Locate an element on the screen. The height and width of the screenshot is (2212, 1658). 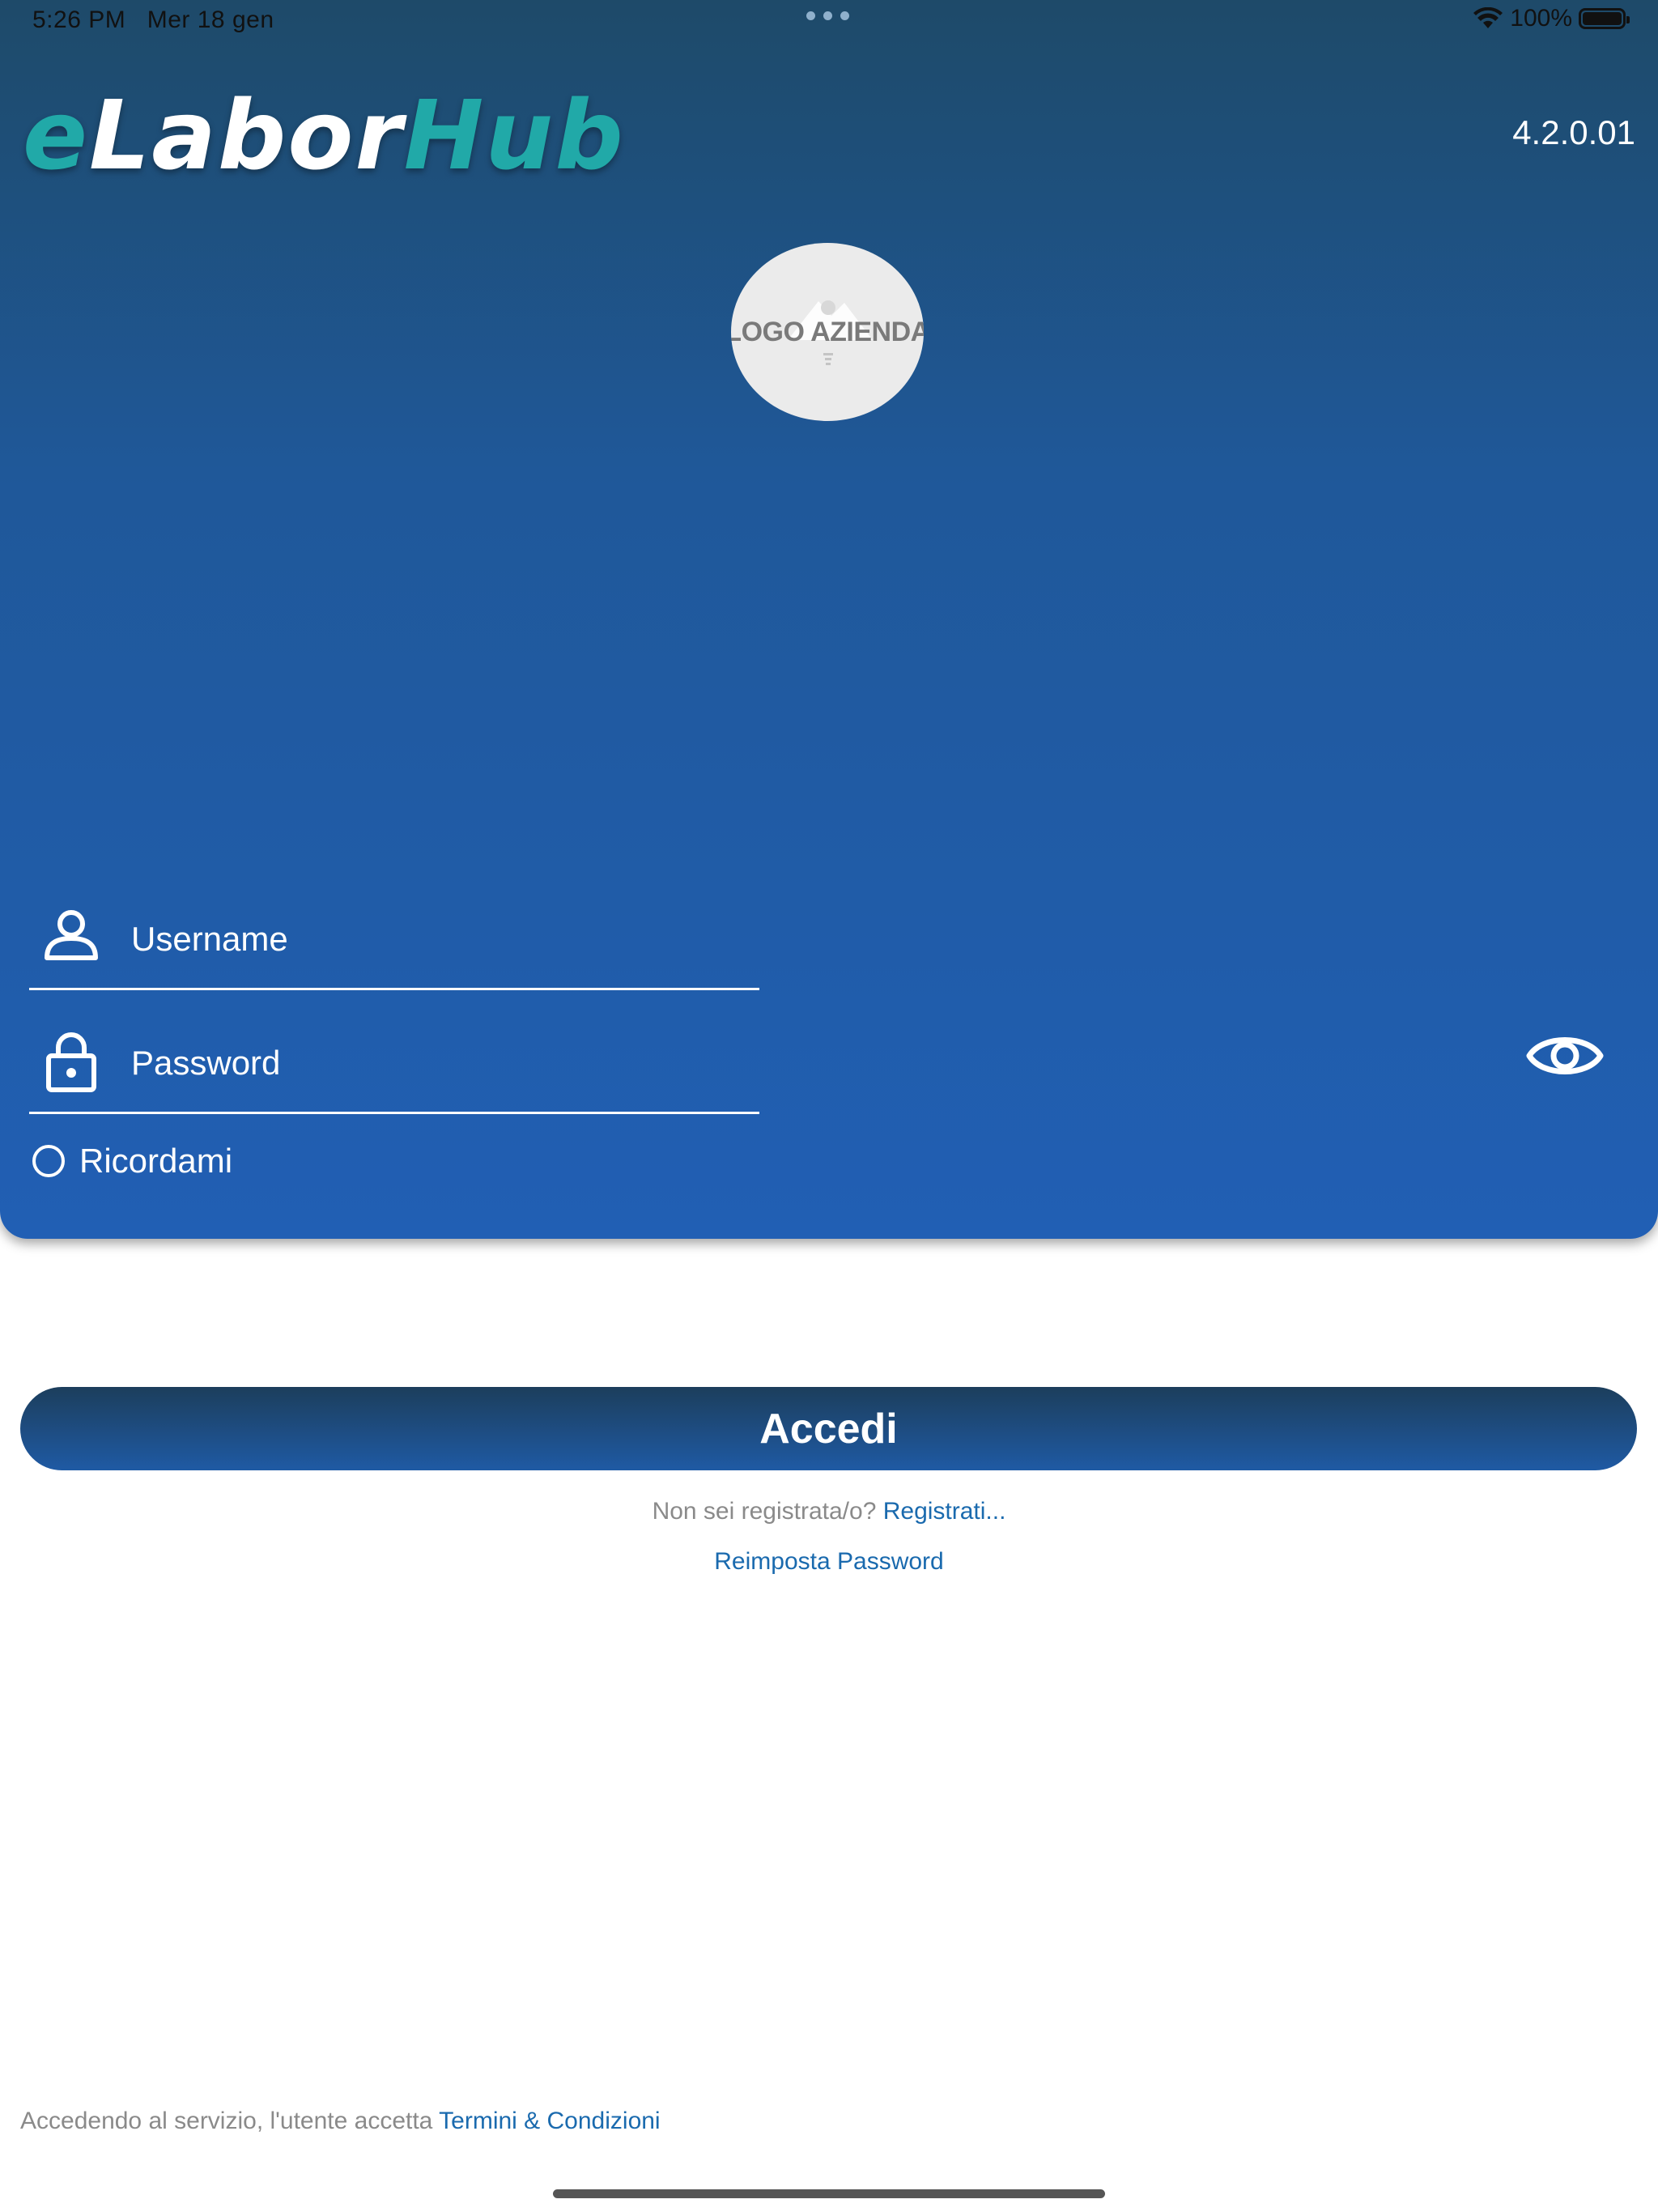
login-button: Accedi is located at coordinates (828, 1429).